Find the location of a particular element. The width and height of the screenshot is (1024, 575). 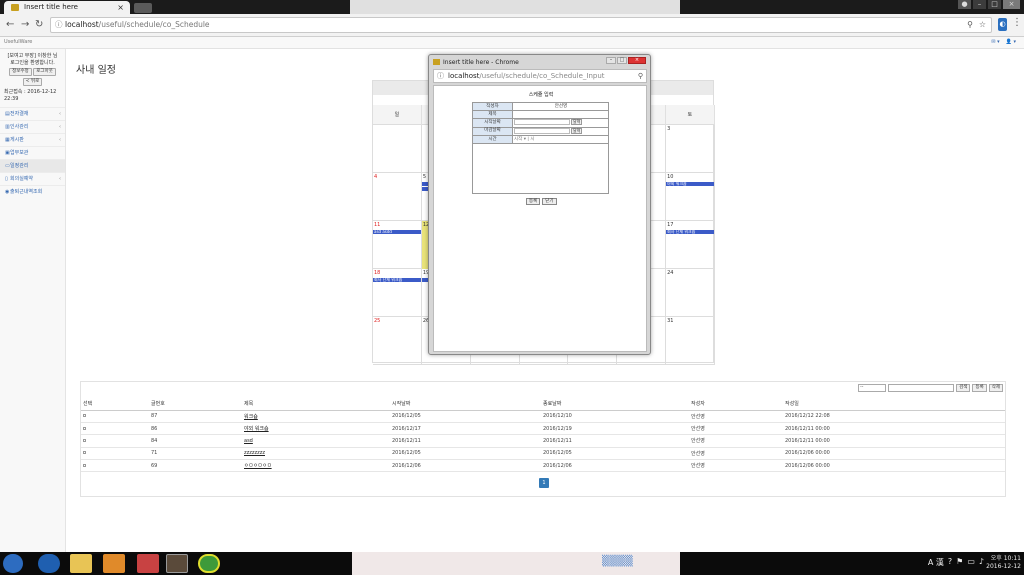

reload-icon: ↻ is located at coordinates (39, 24).